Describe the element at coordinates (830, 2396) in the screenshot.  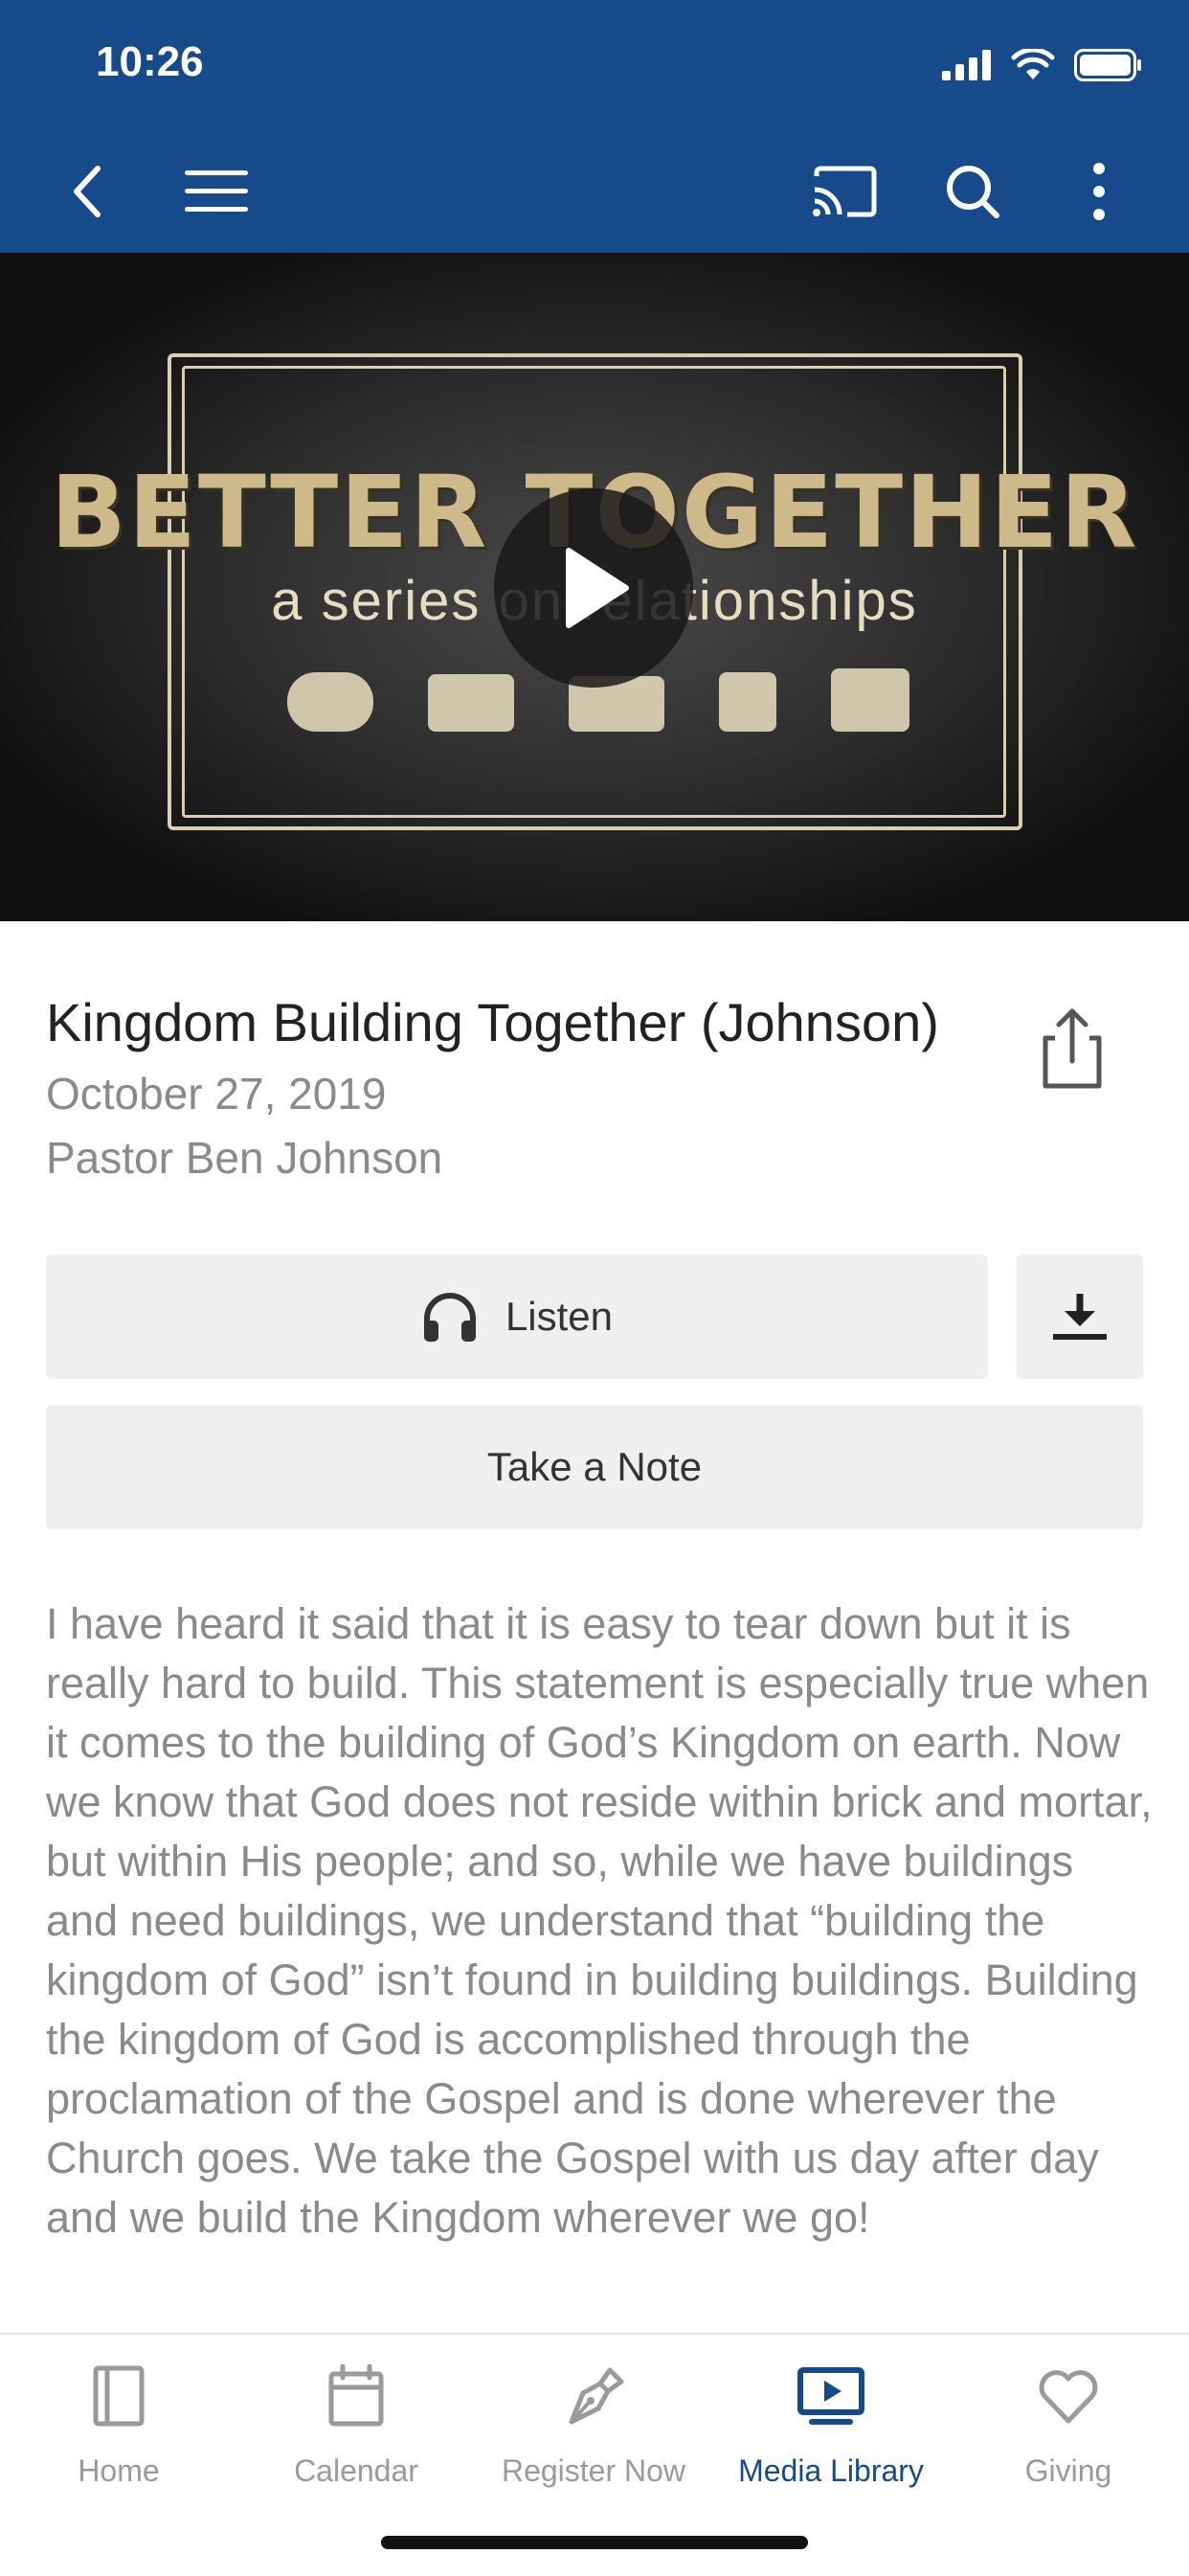
I see `media-icon` at that location.